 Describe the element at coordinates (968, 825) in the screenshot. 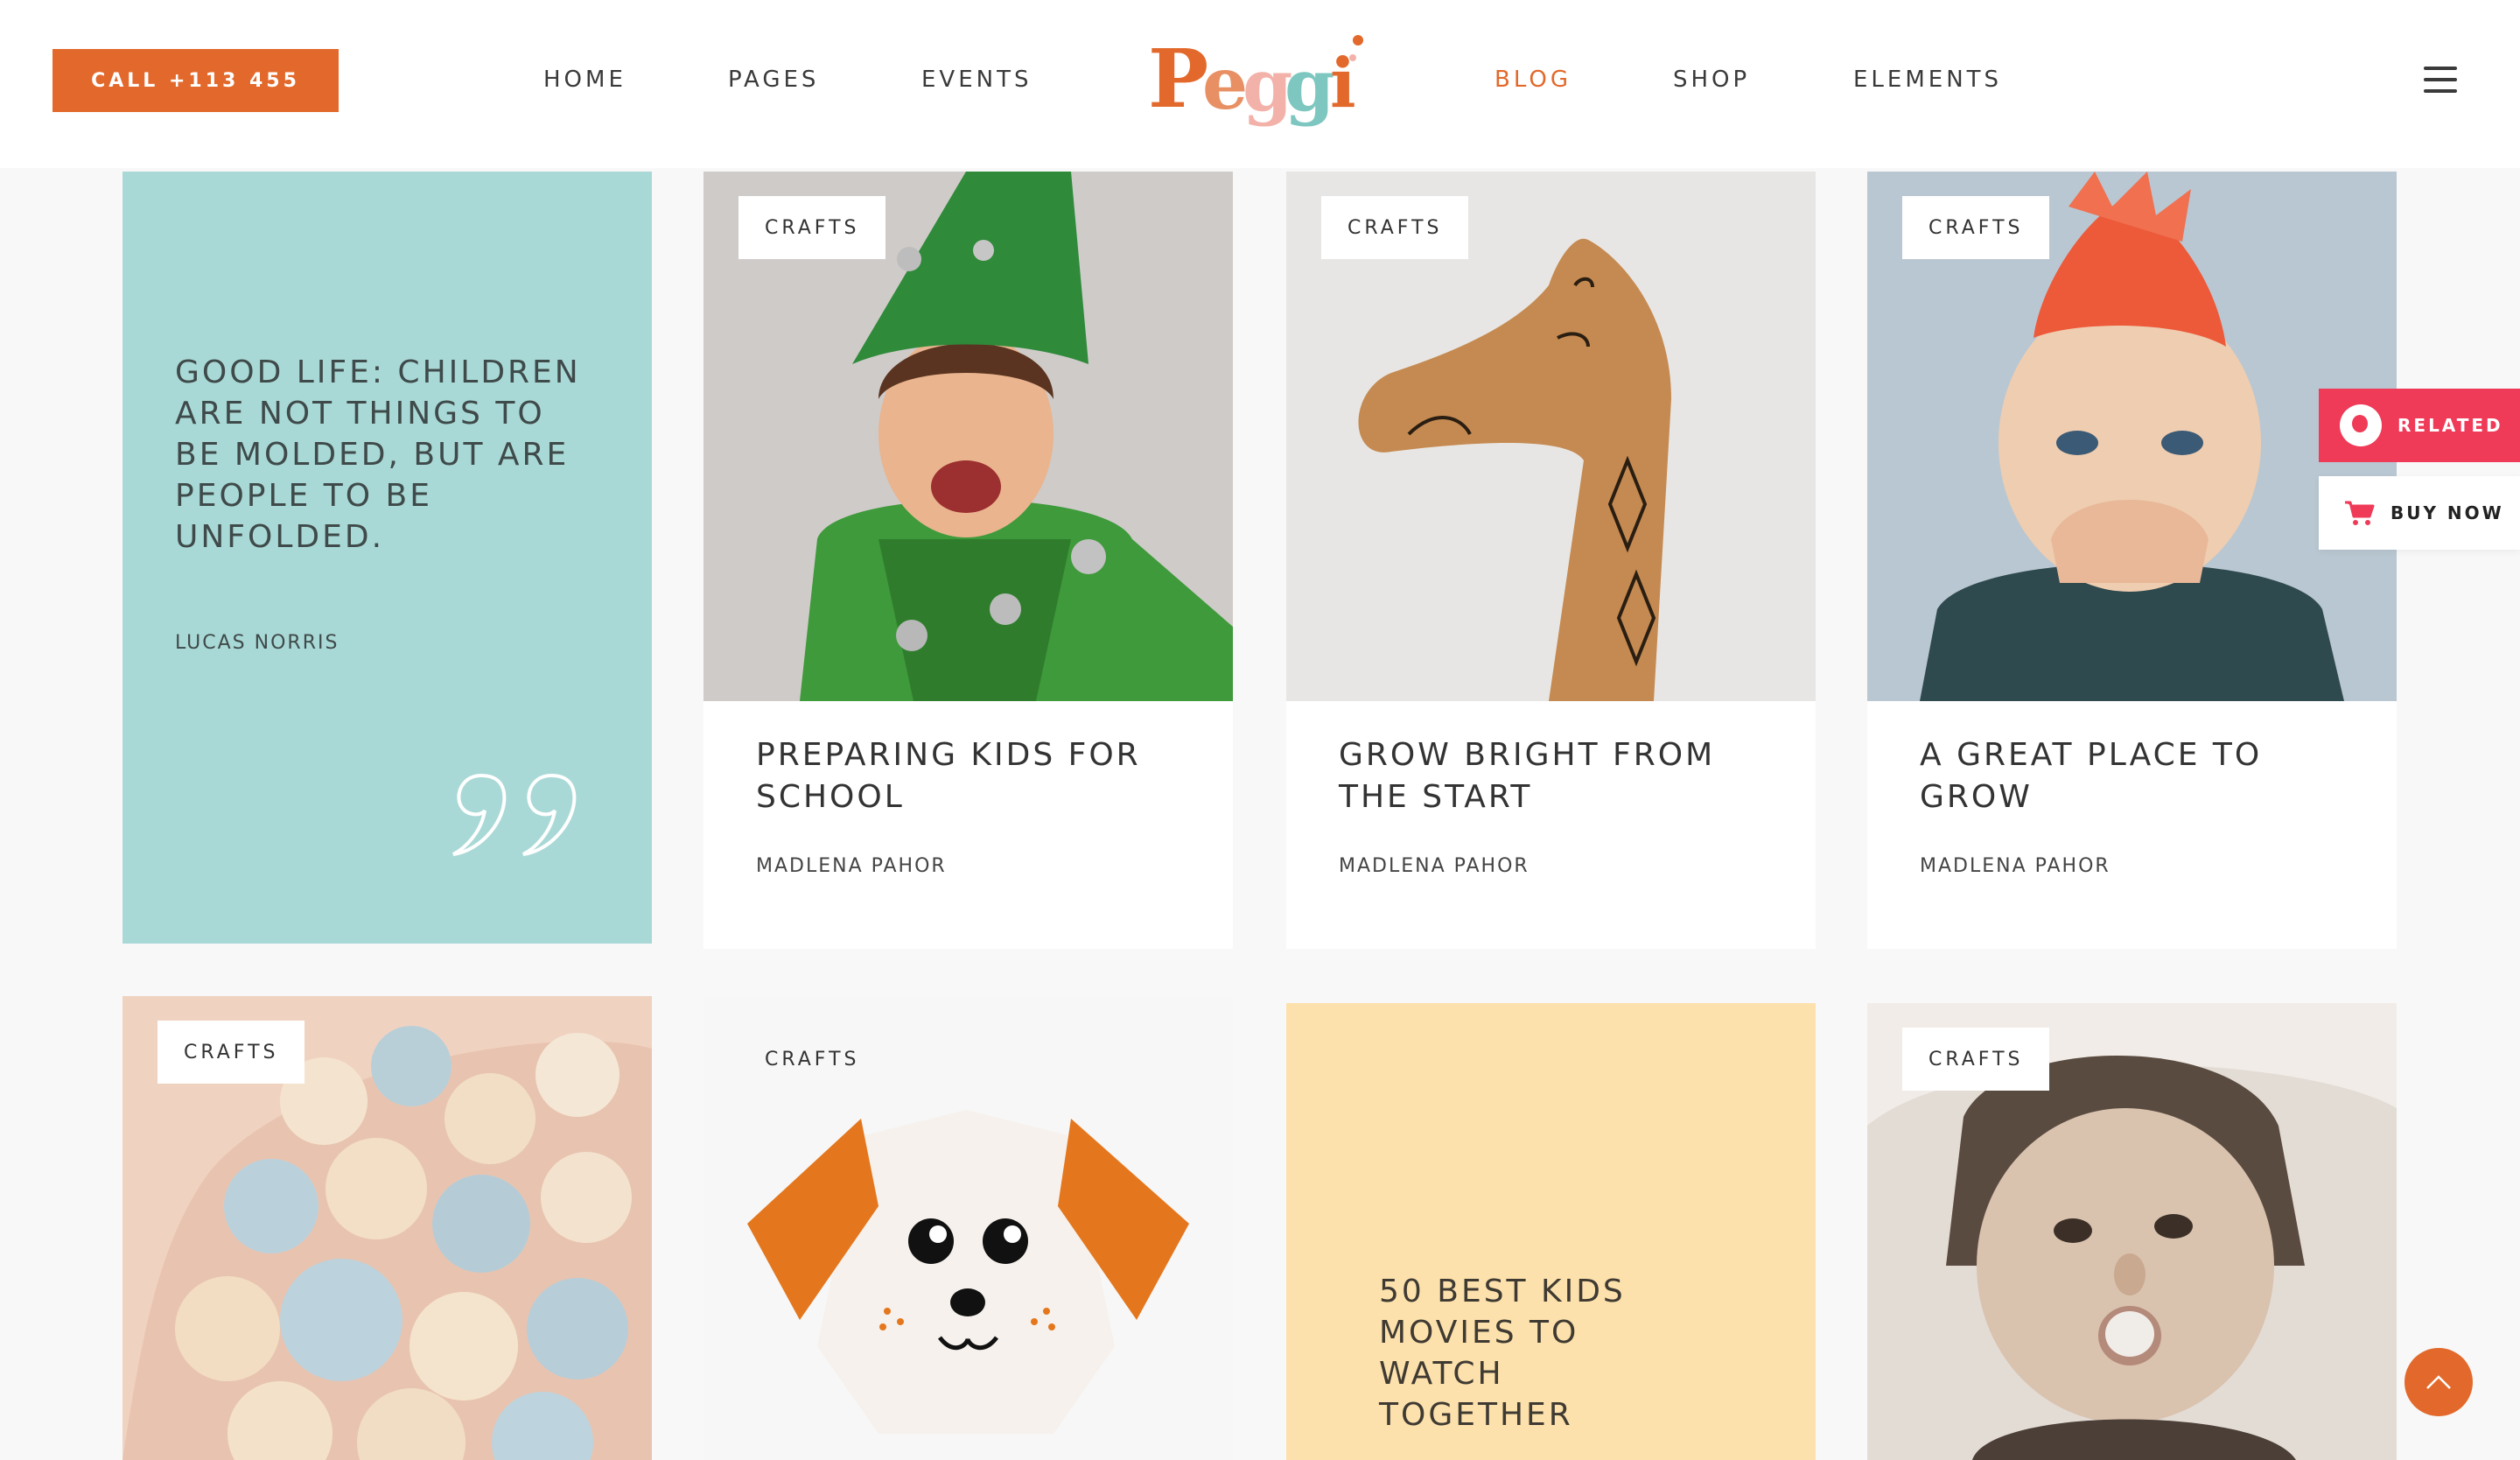

I see `post-body: PREPARING KIDS FOR SCHOOL MADLENA PAHOR` at that location.